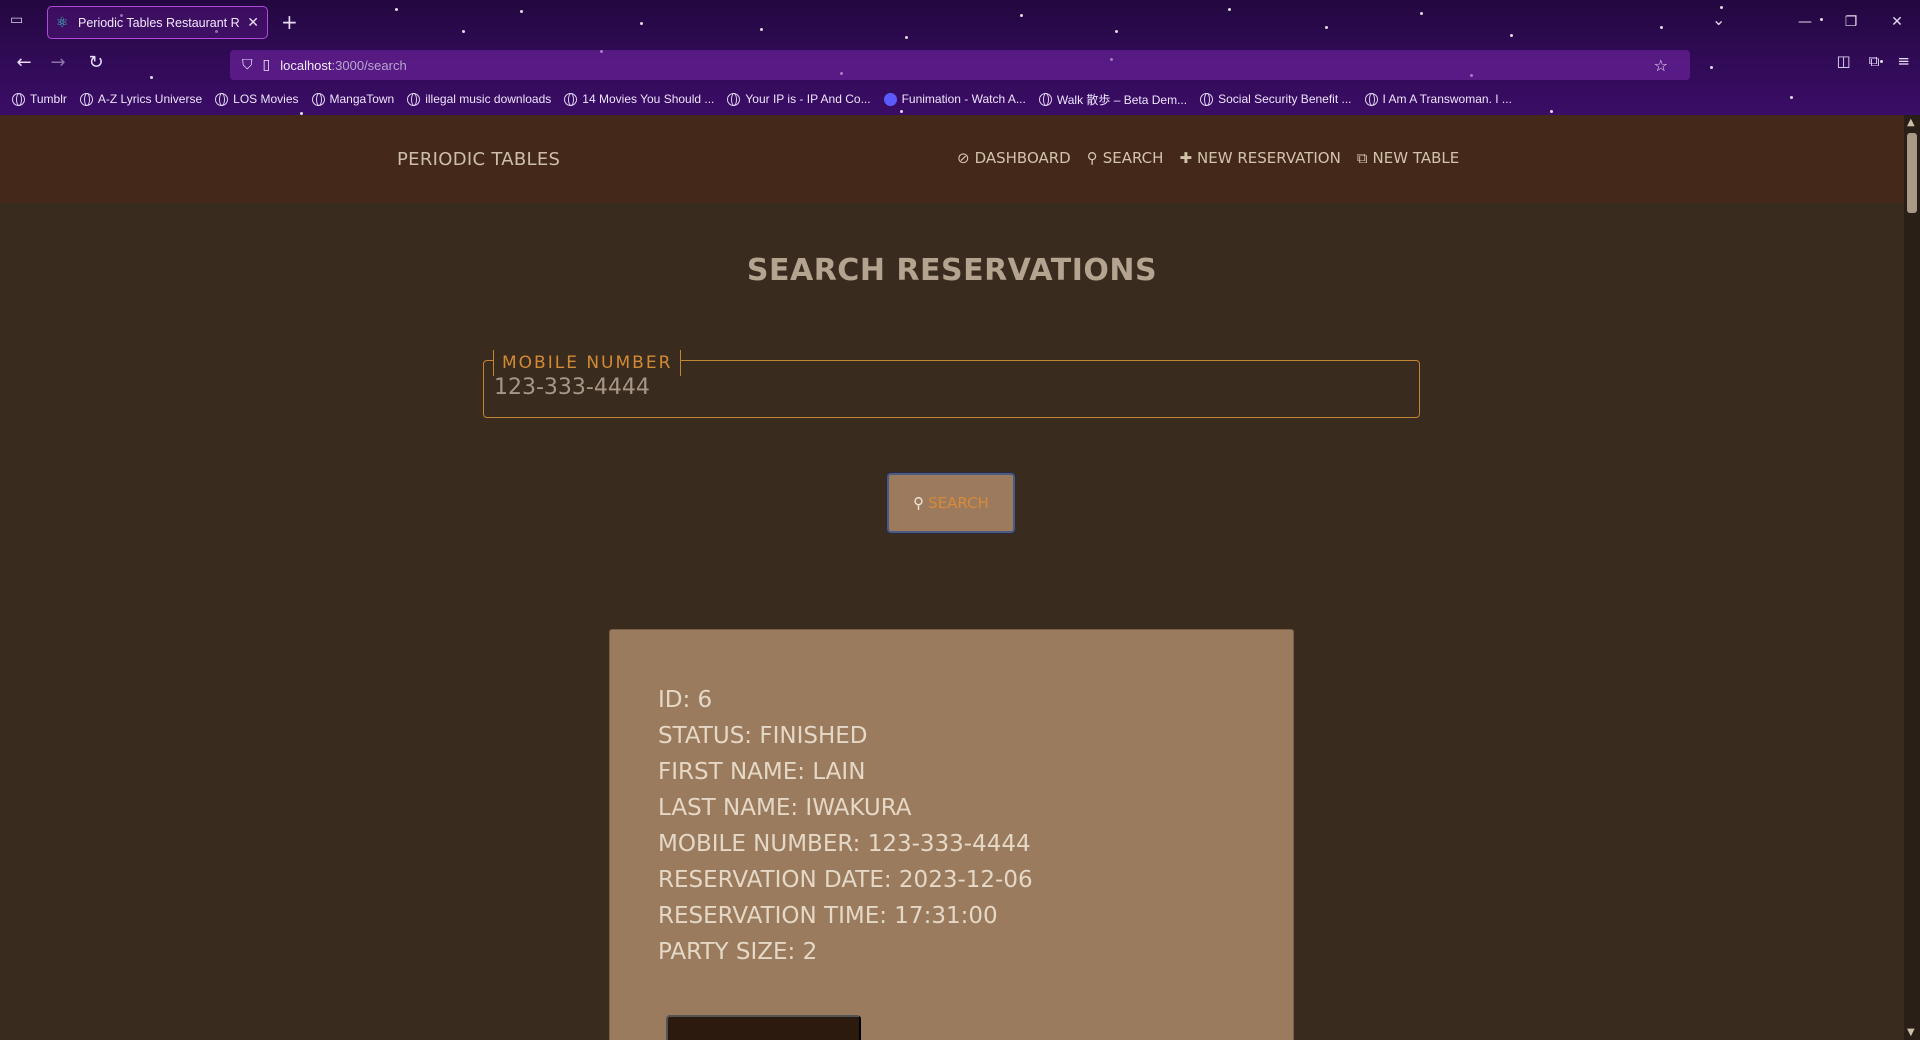 Image resolution: width=1920 pixels, height=1040 pixels. I want to click on cancel-reservation-button: CANCEL, so click(763, 1027).